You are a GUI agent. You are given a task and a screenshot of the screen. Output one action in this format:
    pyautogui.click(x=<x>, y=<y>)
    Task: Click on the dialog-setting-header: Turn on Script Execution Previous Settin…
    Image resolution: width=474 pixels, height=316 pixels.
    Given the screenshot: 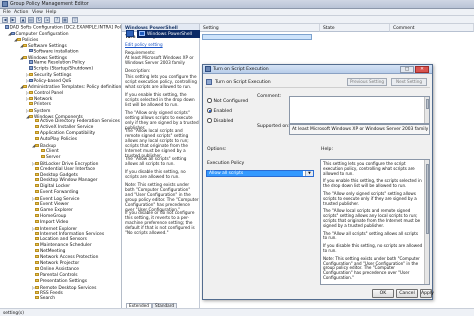 What is the action you would take?
    pyautogui.click(x=317, y=82)
    